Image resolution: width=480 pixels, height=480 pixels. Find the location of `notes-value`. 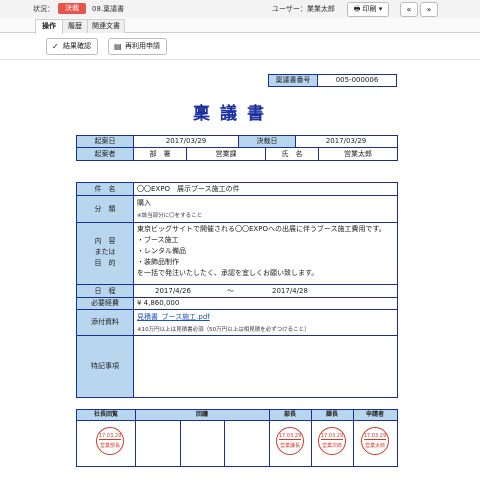

notes-value is located at coordinates (265, 366).